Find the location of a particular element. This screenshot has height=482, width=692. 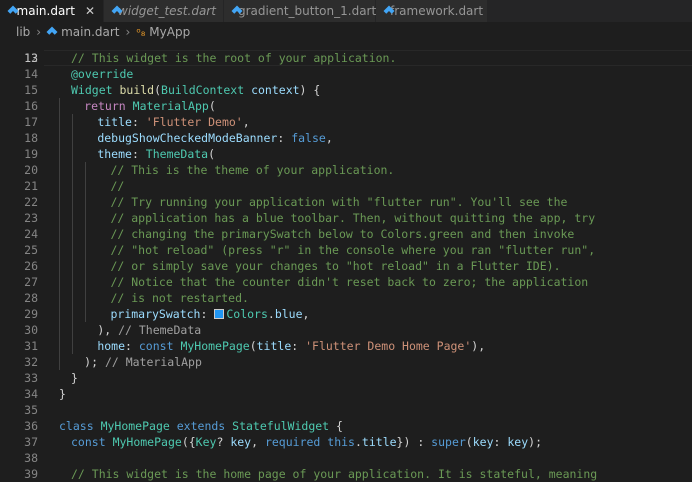

tab-main-dart: main.dart ✕ is located at coordinates (52, 11).